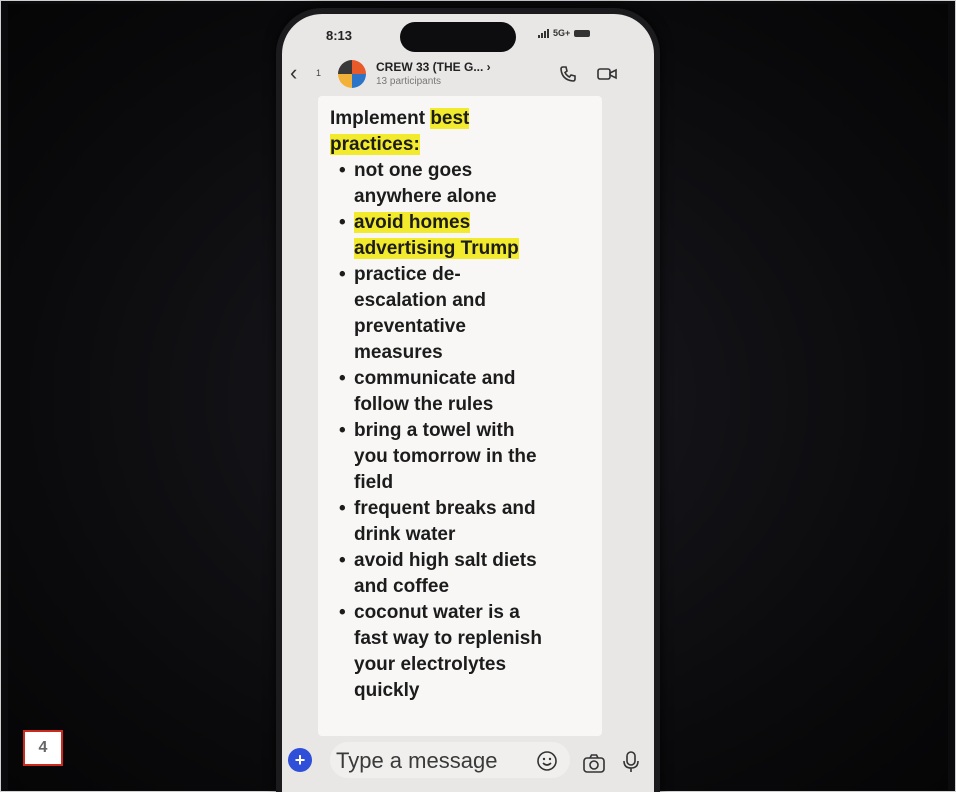  I want to click on list-item: • frequent breaks and drink water, so click(465, 522).